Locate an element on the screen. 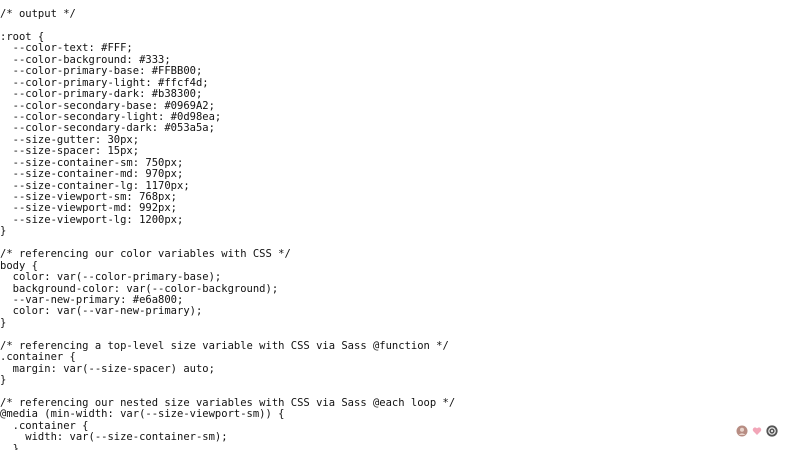 The height and width of the screenshot is (450, 800). code-line: margin: var(--size-spacer) auto; is located at coordinates (107, 368).